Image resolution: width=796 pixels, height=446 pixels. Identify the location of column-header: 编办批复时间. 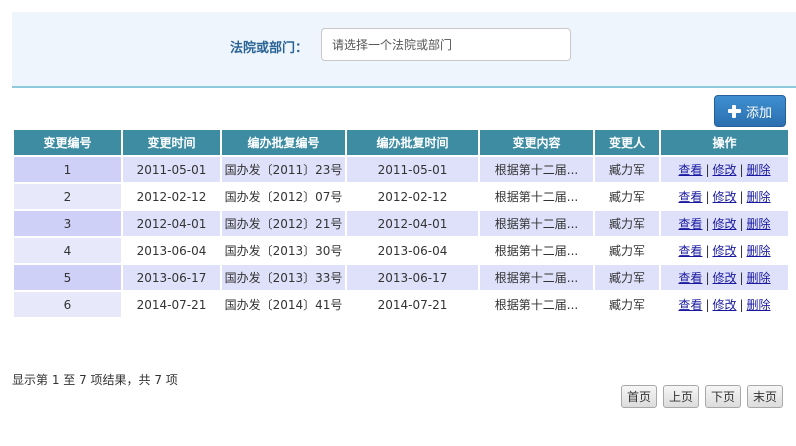
(412, 142).